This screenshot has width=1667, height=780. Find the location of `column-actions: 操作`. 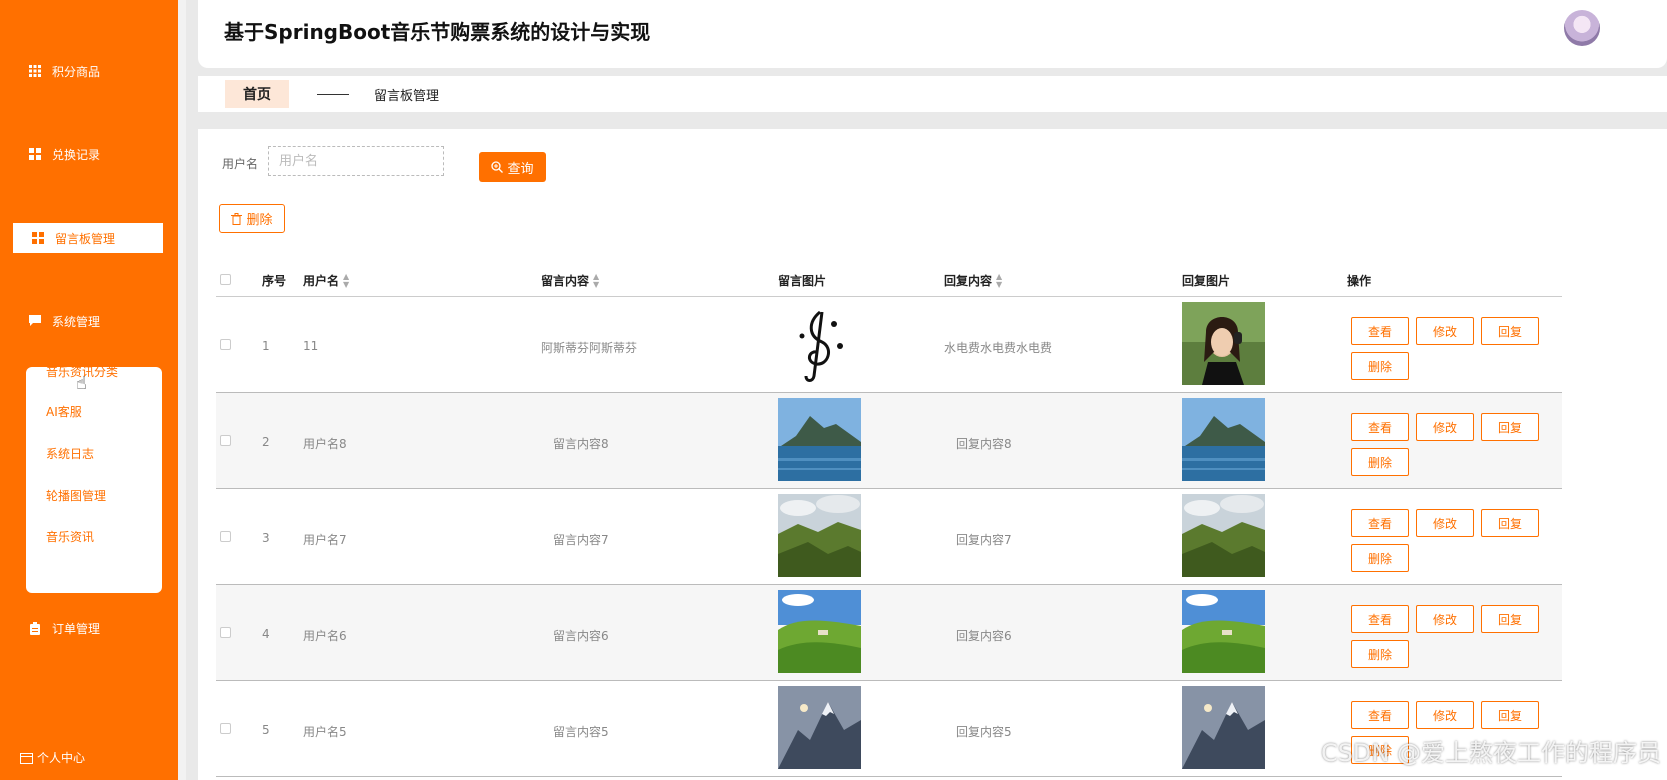

column-actions: 操作 is located at coordinates (1359, 281).